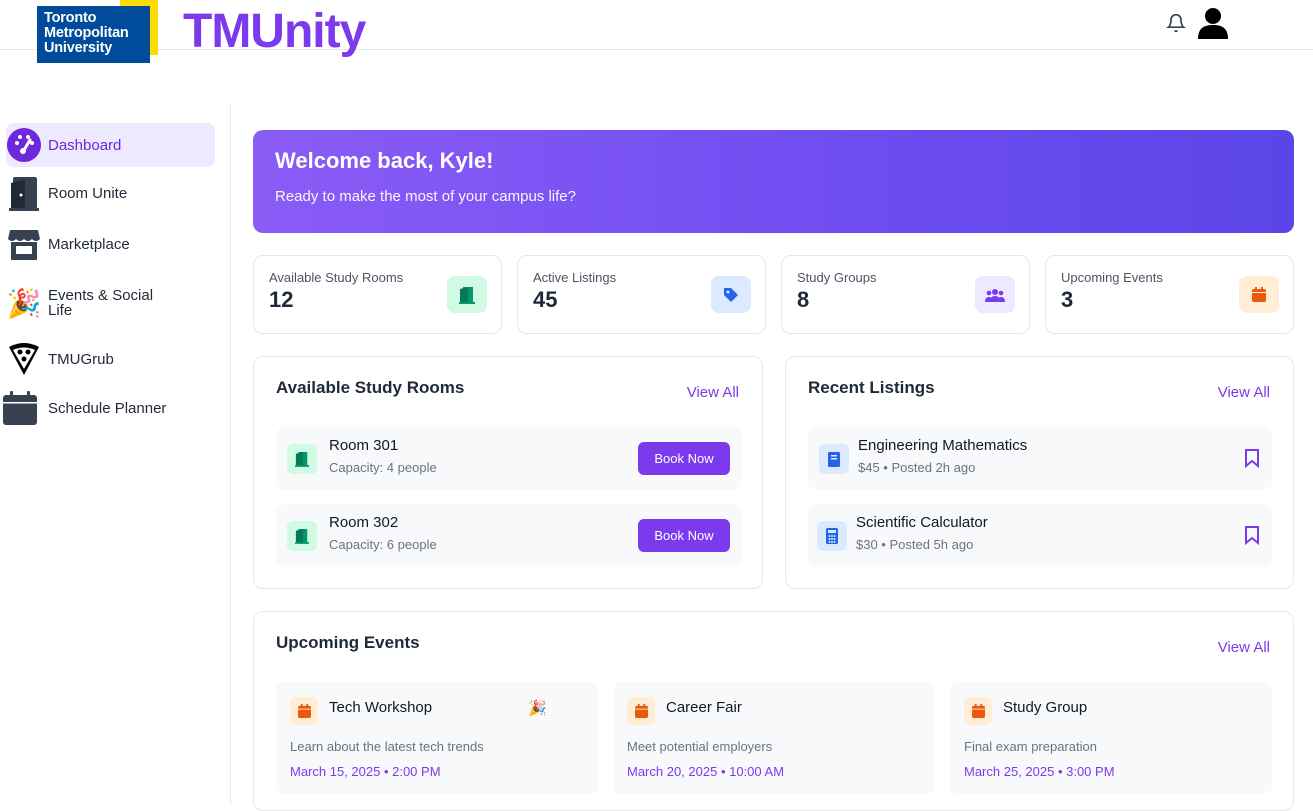 The width and height of the screenshot is (1313, 811). I want to click on room-name: Room 301, so click(364, 445).